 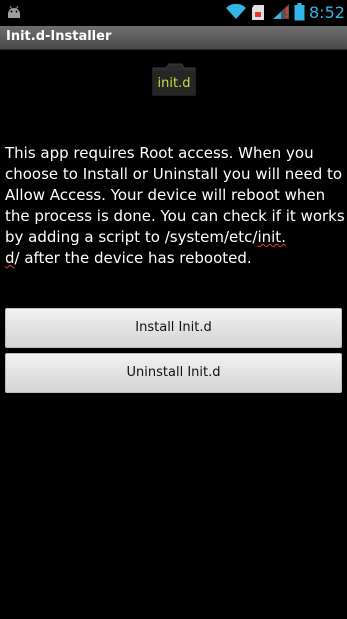 What do you see at coordinates (299, 14) in the screenshot?
I see `battery-icon` at bounding box center [299, 14].